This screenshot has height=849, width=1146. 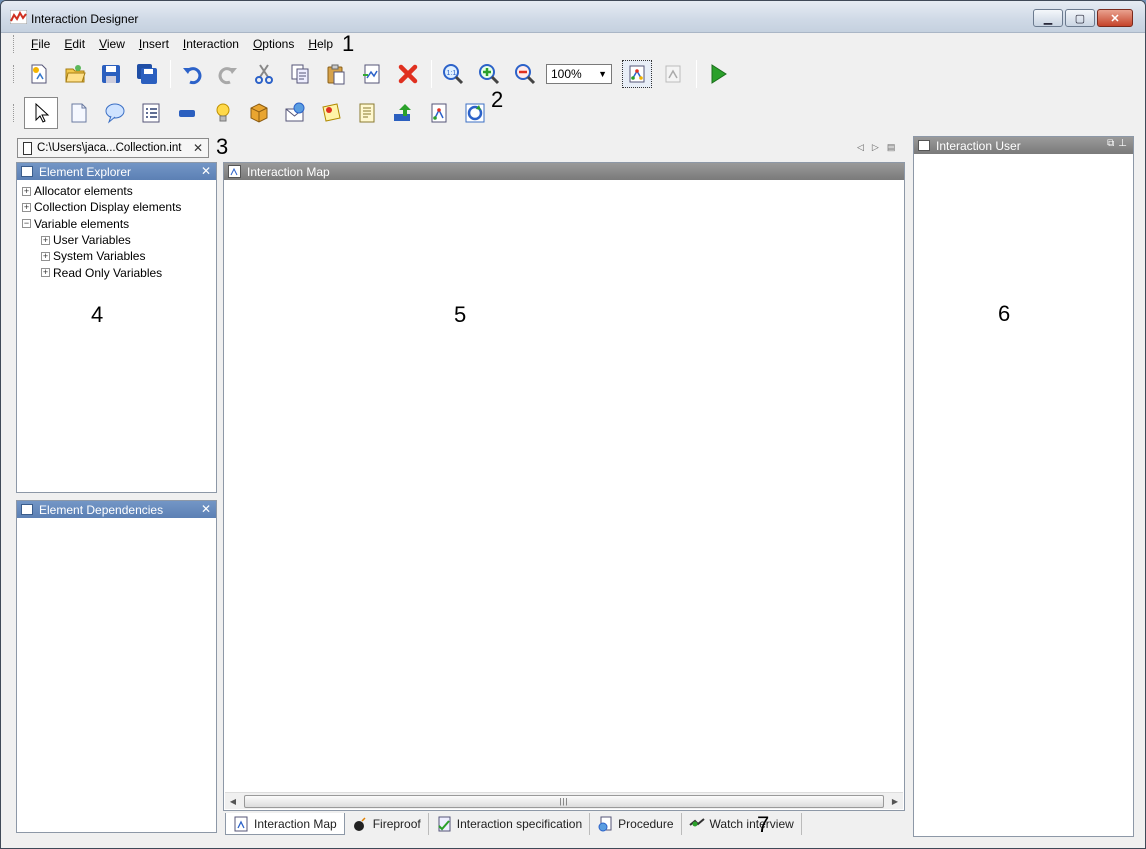 I want to click on menu-help: Help, so click(x=320, y=44).